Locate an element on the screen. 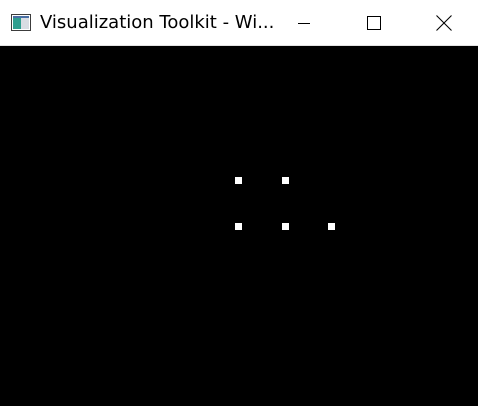 The image size is (478, 406). minimize-button is located at coordinates (304, 23).